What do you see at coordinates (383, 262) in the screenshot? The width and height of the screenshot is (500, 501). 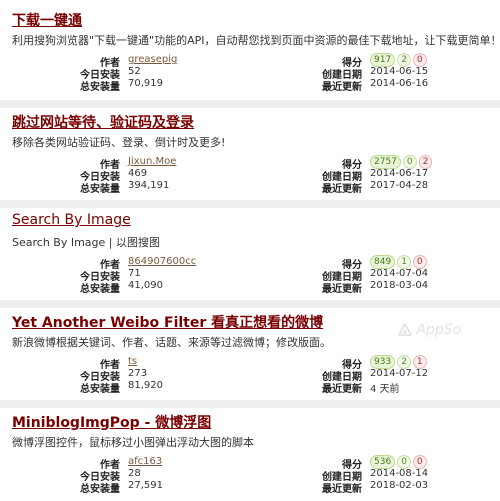 I see `score-total-badge: 849` at bounding box center [383, 262].